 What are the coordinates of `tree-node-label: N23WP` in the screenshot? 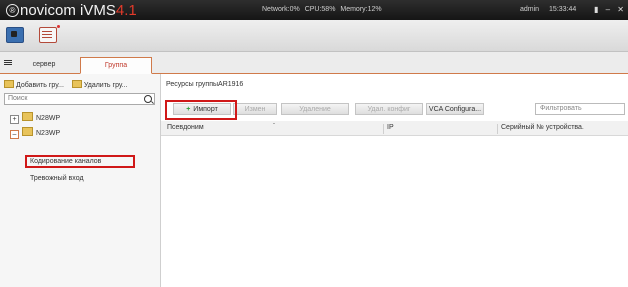 It's located at (48, 133).